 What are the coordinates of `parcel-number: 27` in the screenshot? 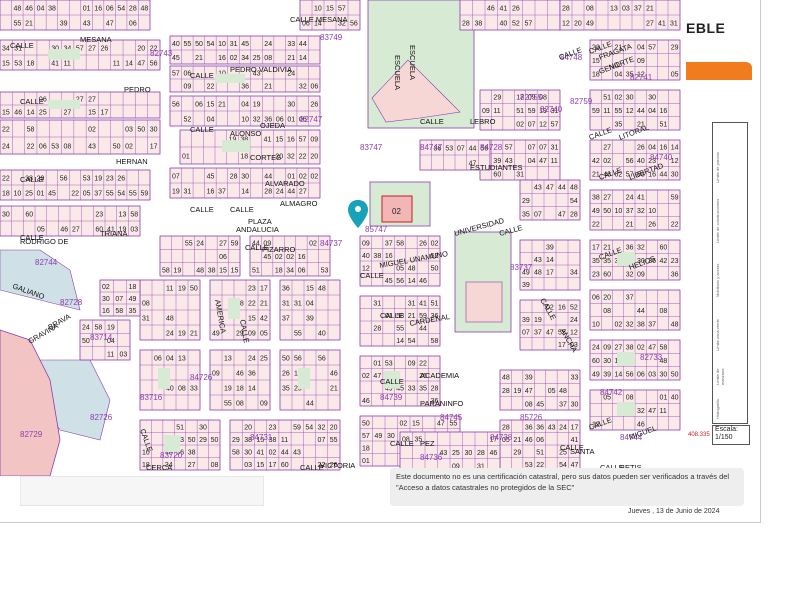 It's located at (607, 198).